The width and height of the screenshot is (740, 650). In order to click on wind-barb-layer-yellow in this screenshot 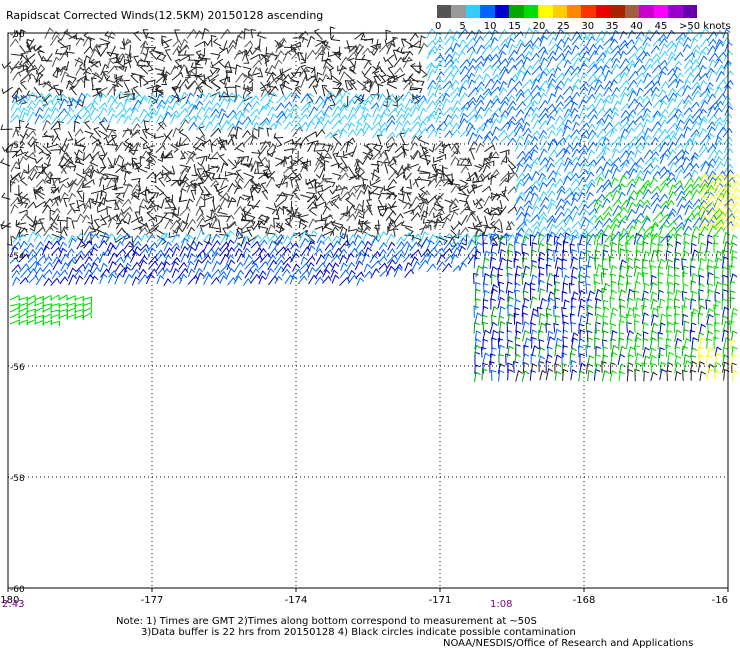, I will do `click(719, 277)`.